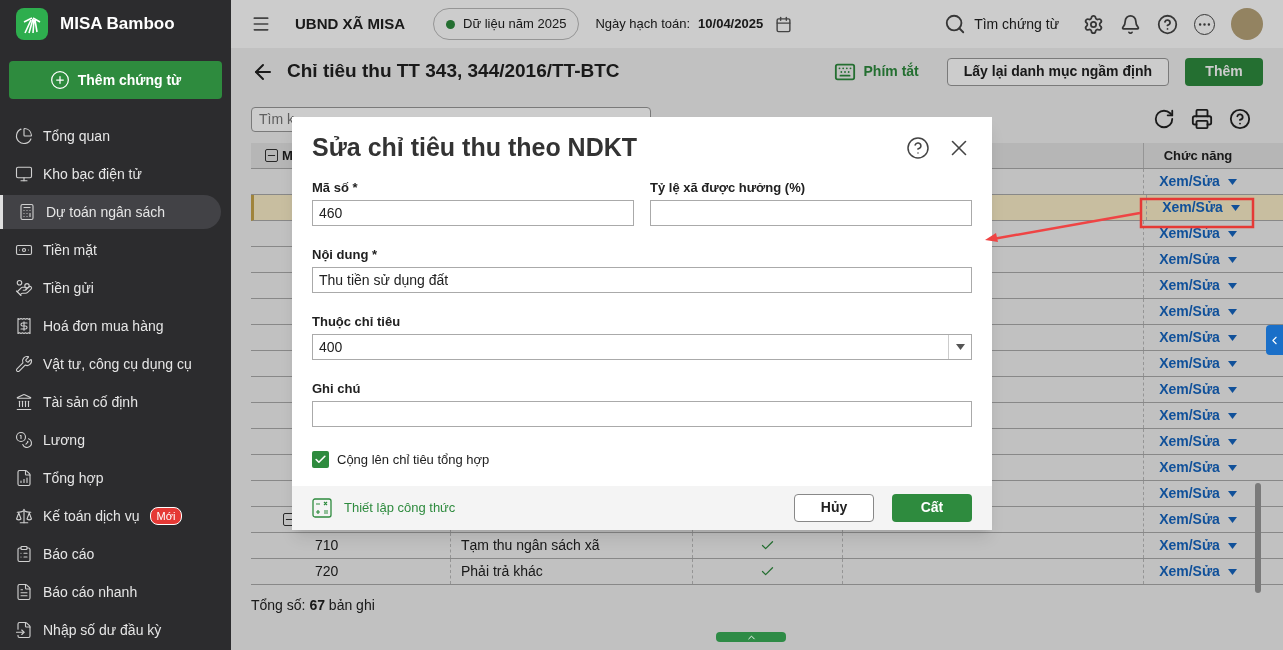 Image resolution: width=1283 pixels, height=650 pixels. Describe the element at coordinates (1057, 71) in the screenshot. I see `reset-defaults-button: Lấy lại danh mục ngầm định` at that location.